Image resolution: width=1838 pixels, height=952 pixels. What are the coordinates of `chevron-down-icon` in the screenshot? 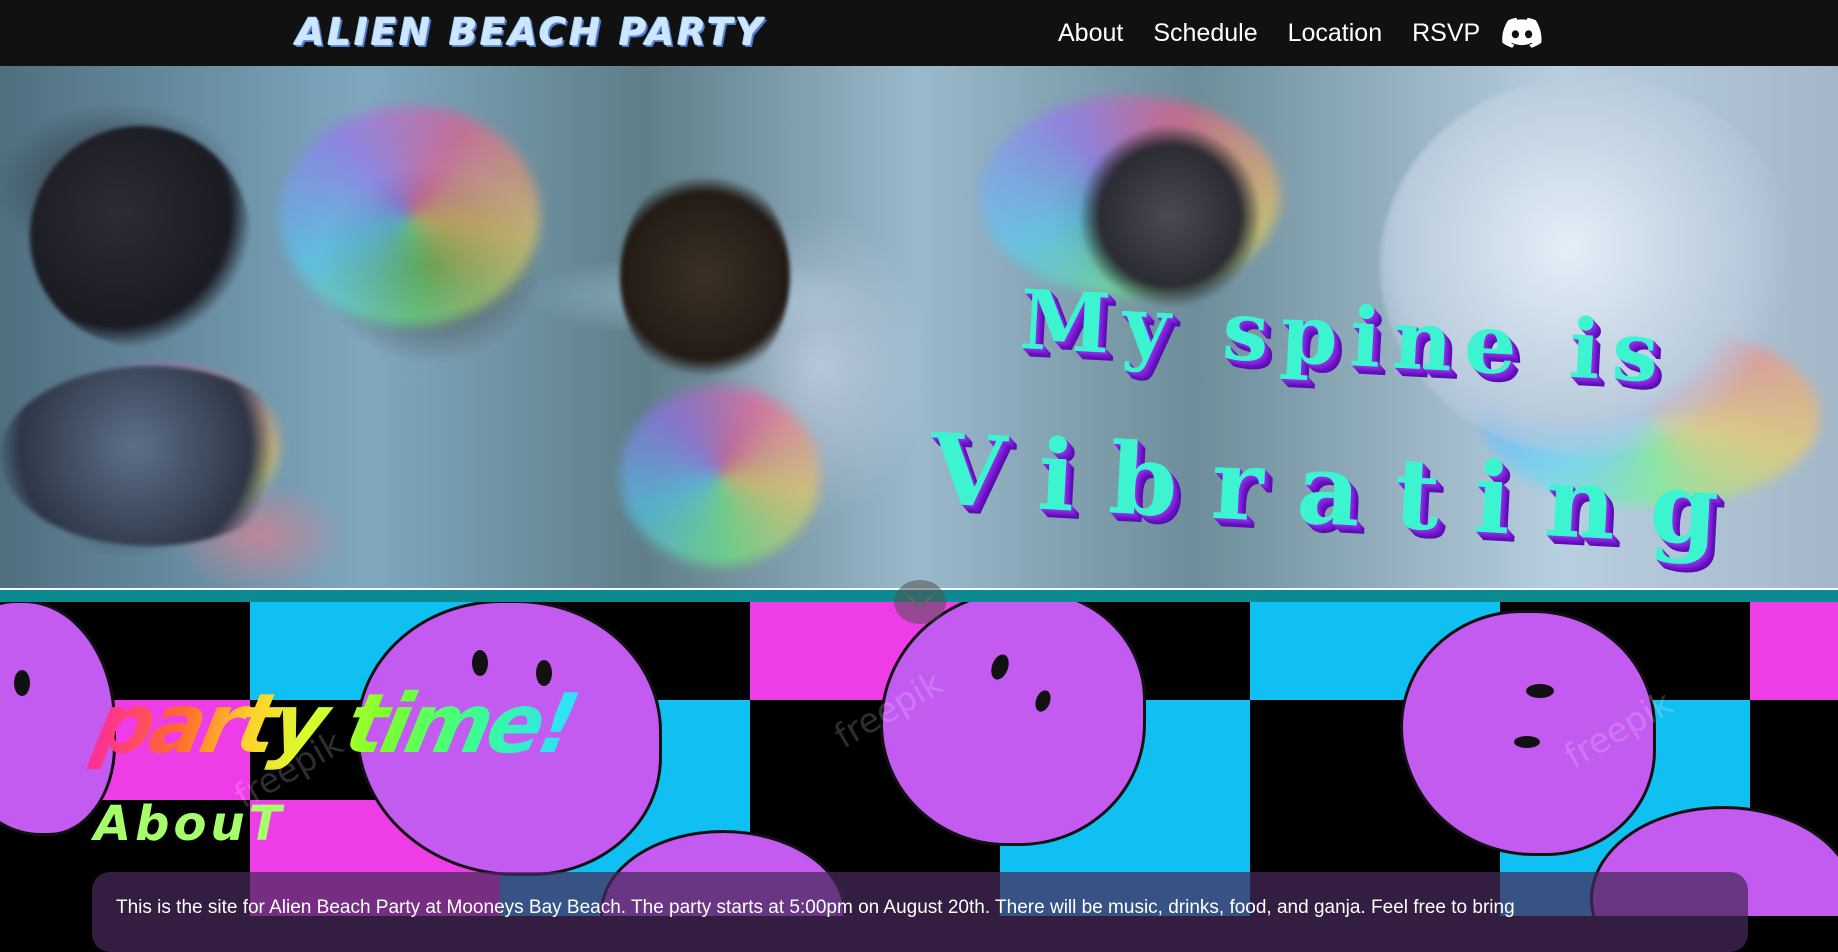 It's located at (920, 602).